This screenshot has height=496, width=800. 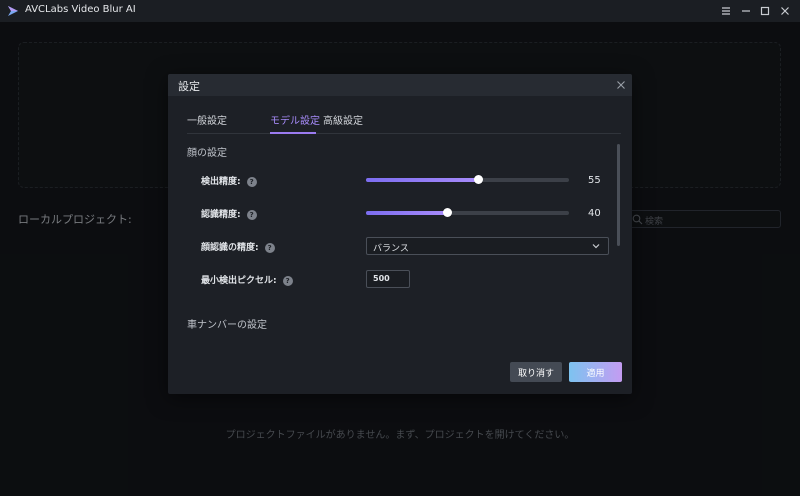 I want to click on recognition-accuracy-row: 認識精度:?, so click(x=229, y=213).